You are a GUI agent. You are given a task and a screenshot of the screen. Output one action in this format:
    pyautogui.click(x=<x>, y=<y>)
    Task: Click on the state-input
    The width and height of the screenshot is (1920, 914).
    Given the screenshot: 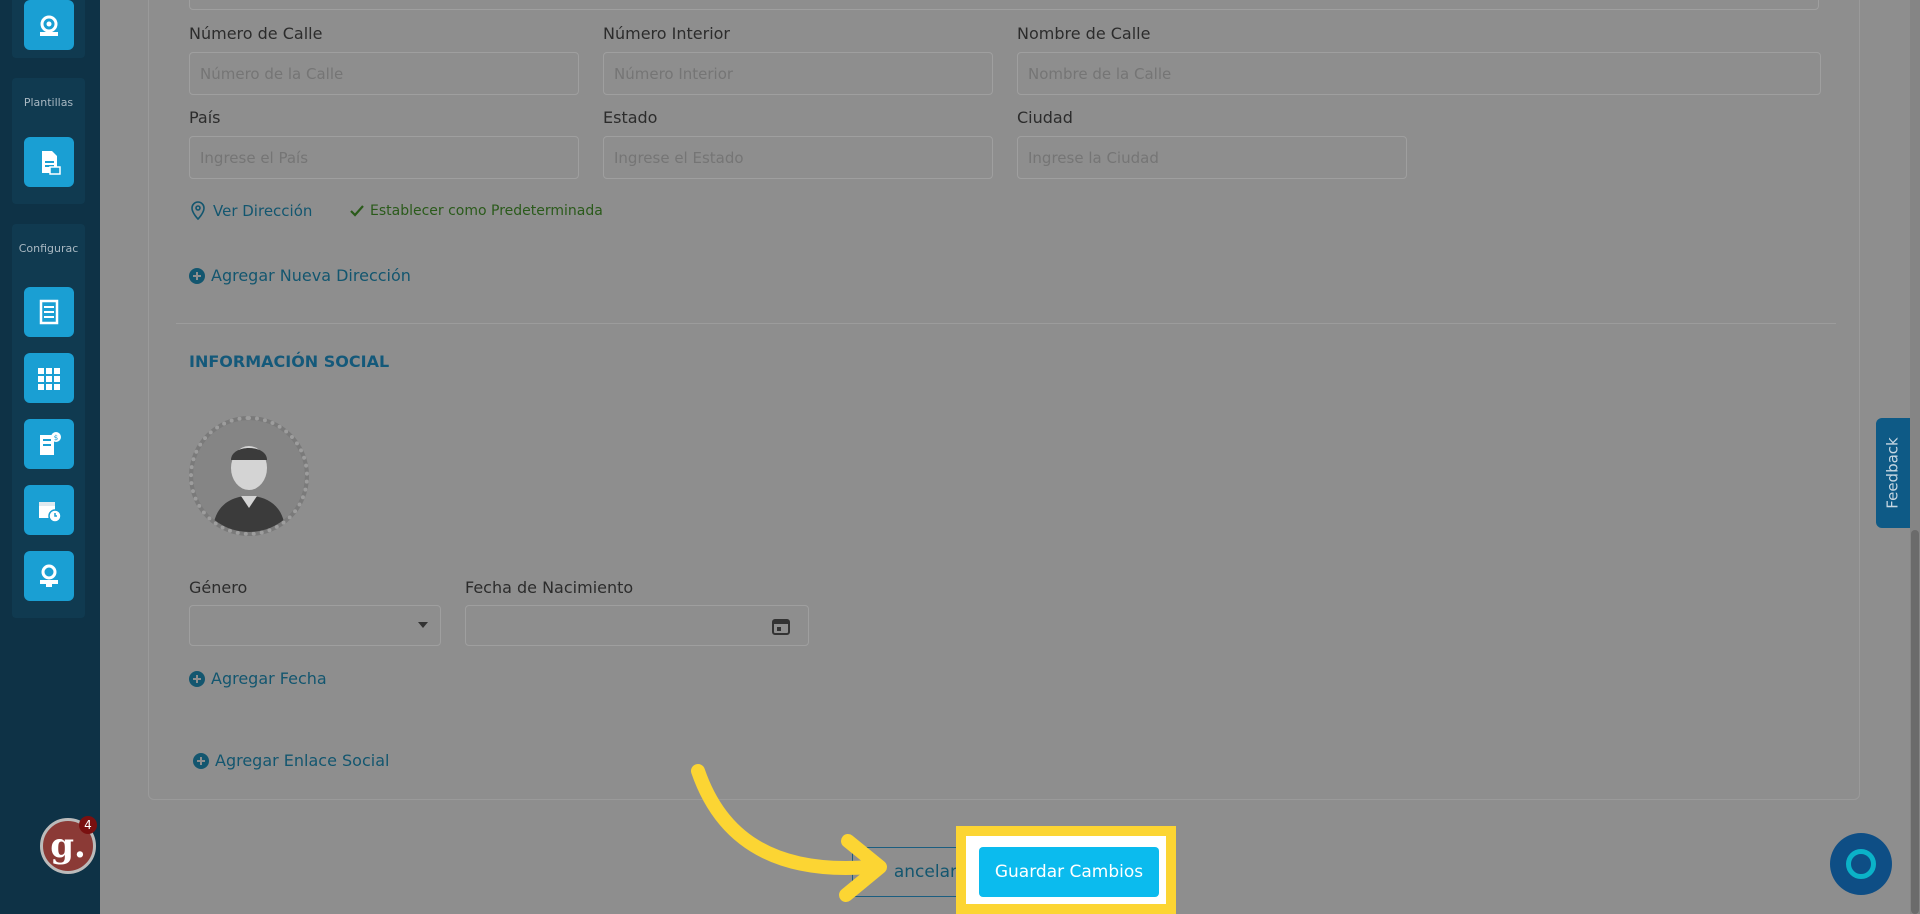 What is the action you would take?
    pyautogui.click(x=798, y=157)
    